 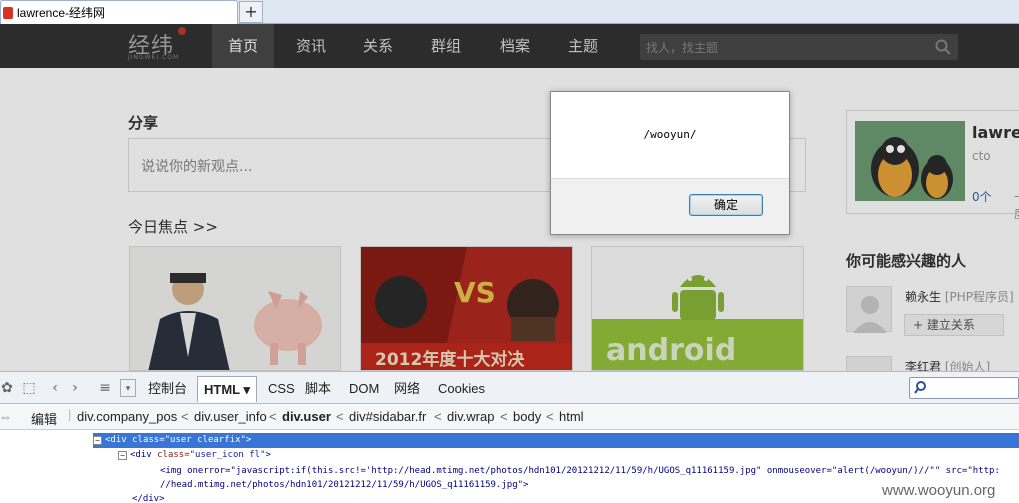 I want to click on crumb-company-pos: div.company_pos, so click(x=127, y=416).